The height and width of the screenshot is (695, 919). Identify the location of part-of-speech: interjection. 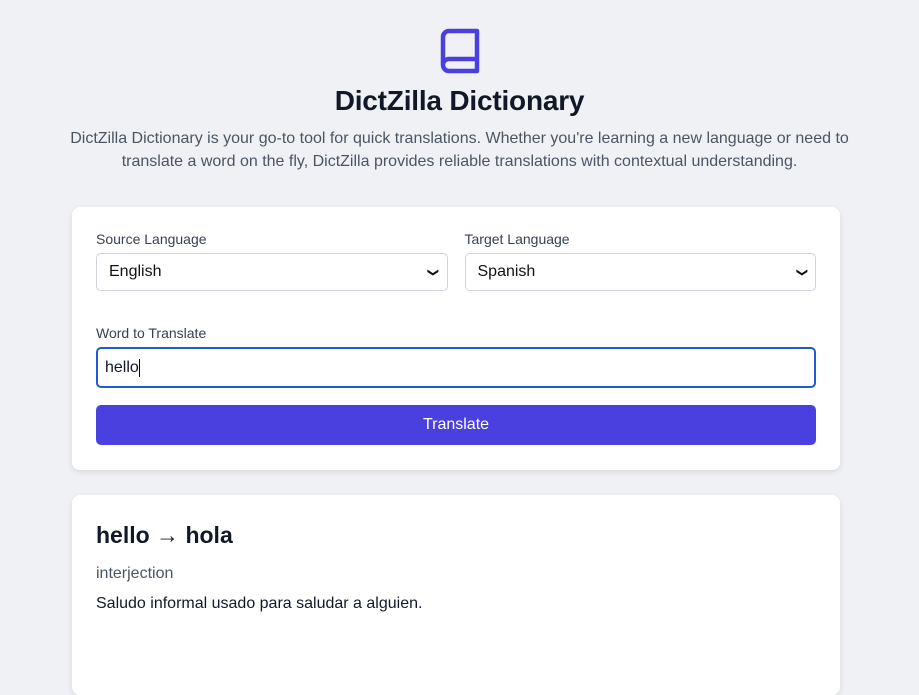
(135, 573).